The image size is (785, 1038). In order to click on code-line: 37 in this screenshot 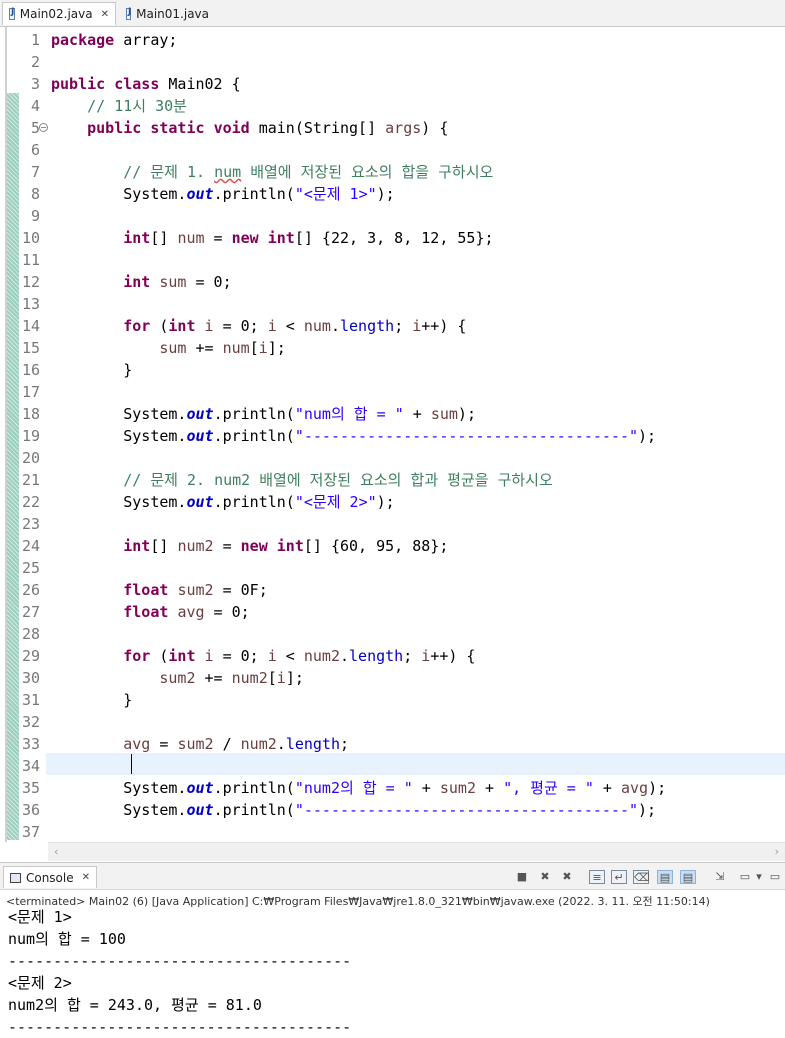, I will do `click(392, 832)`.